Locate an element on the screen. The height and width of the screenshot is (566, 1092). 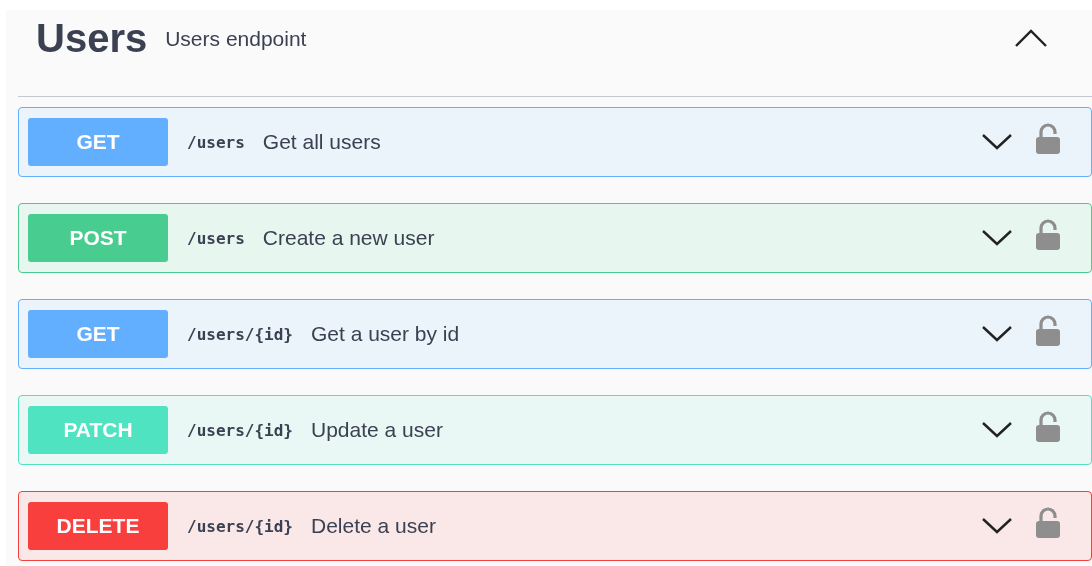
operation-row: DELETE /users/{id} Delete a user is located at coordinates (555, 526).